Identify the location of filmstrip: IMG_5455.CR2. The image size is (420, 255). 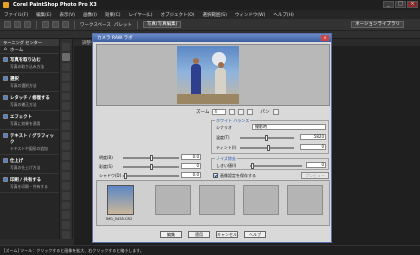
(213, 203).